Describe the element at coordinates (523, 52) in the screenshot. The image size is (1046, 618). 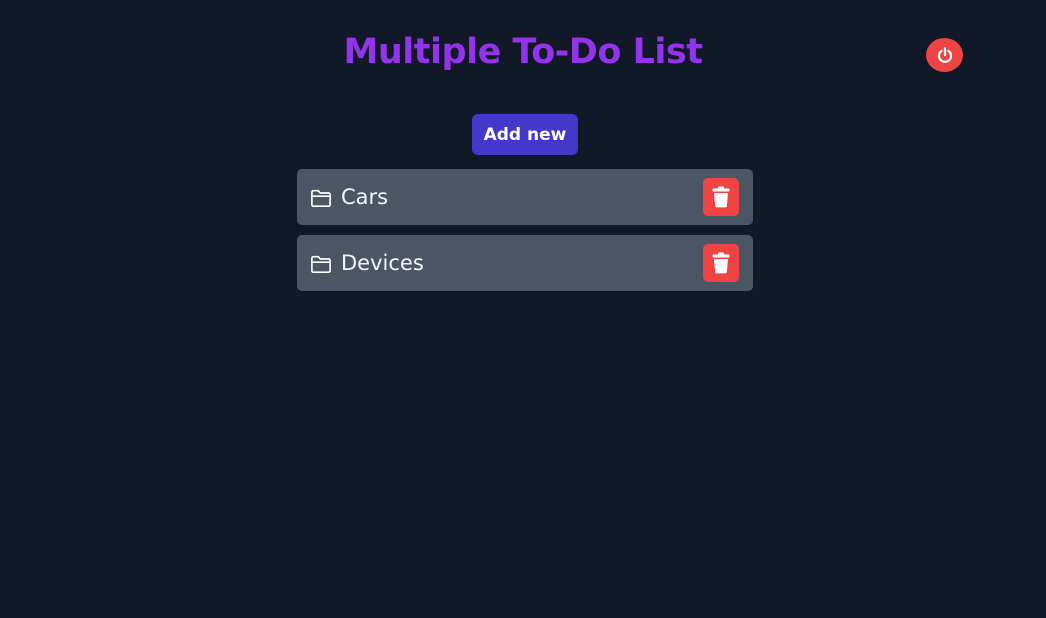
I see `page-title: Multiple To-Do List` at that location.